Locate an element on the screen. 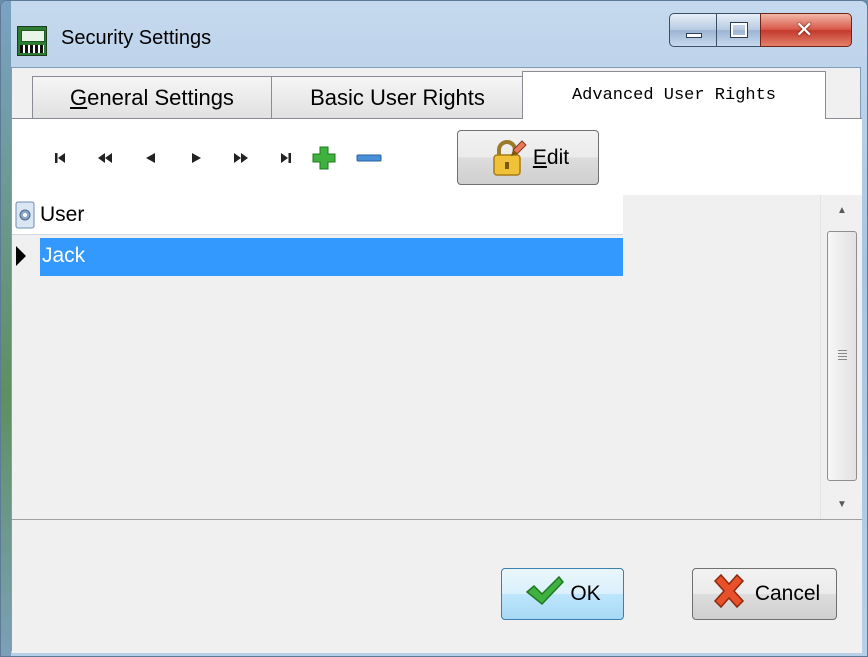 This screenshot has height=657, width=868. tab-advanced-user-rights: Advanced User Rights is located at coordinates (674, 95).